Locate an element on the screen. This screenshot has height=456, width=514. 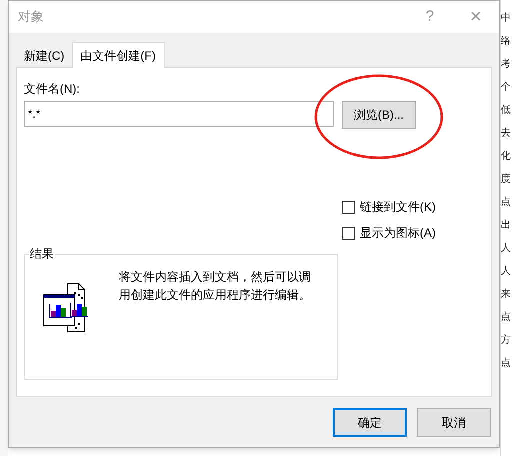
result-description: 将文件内容插入到文档，然后可以调用创建此文件的应用程序进行编辑。 is located at coordinates (215, 286).